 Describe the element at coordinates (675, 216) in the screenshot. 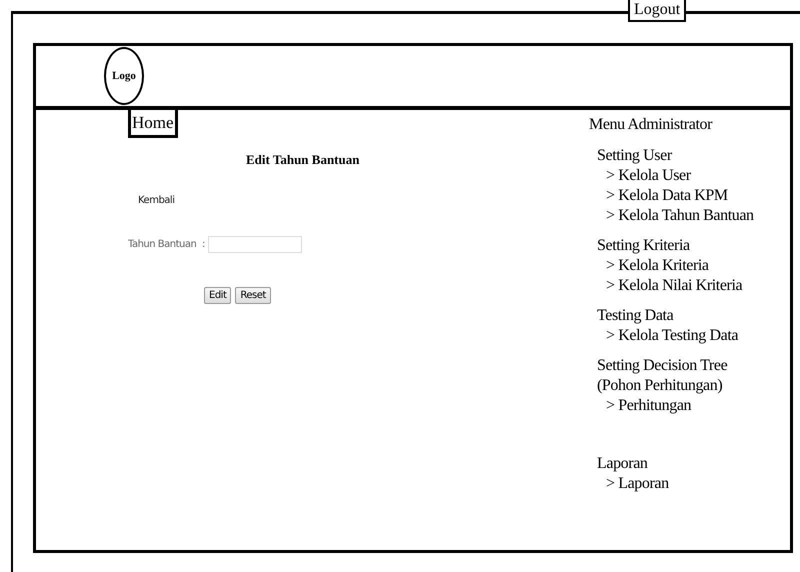

I see `menu-item: > Kelola Tahun Bantuan` at that location.